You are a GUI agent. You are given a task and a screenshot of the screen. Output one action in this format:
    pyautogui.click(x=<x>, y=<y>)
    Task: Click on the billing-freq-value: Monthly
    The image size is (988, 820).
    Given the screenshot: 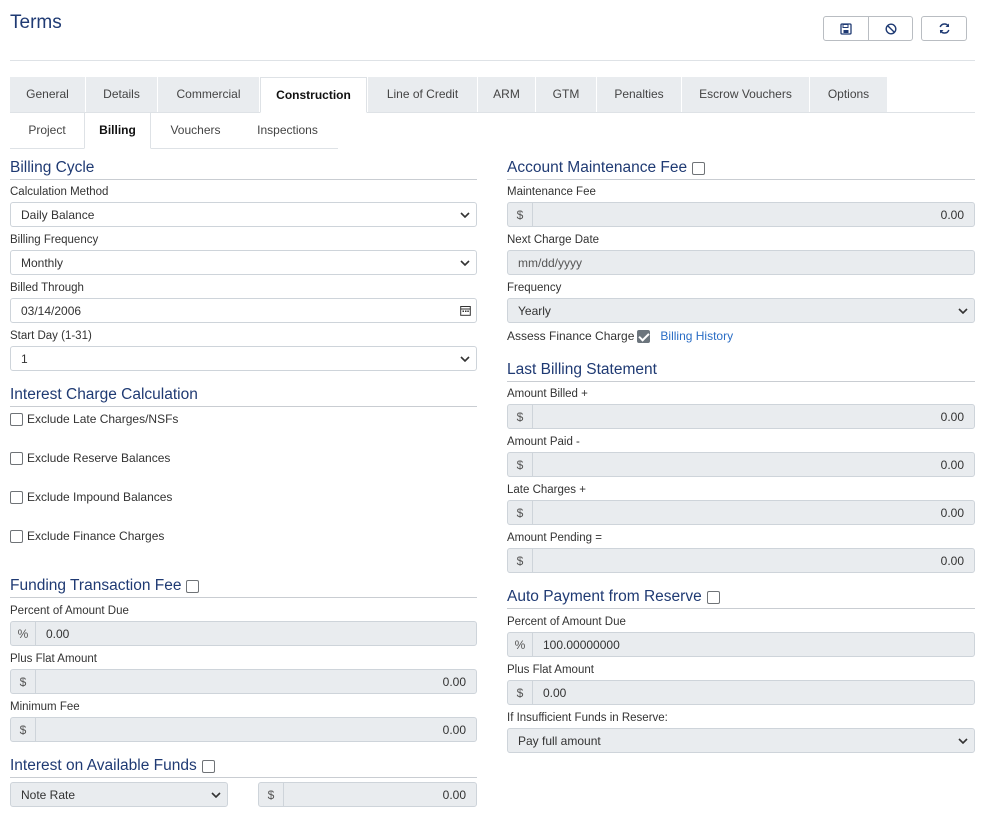 What is the action you would take?
    pyautogui.click(x=42, y=262)
    